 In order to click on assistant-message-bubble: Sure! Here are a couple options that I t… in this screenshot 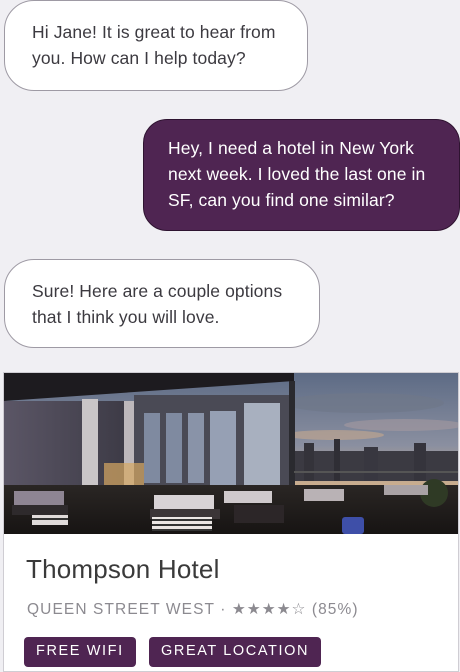, I will do `click(162, 303)`.